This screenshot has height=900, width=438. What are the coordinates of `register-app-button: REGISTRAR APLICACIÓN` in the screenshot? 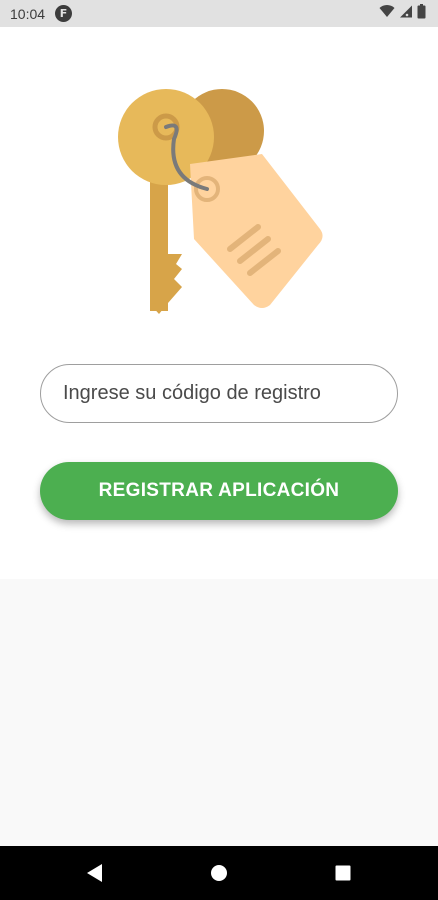 It's located at (219, 491).